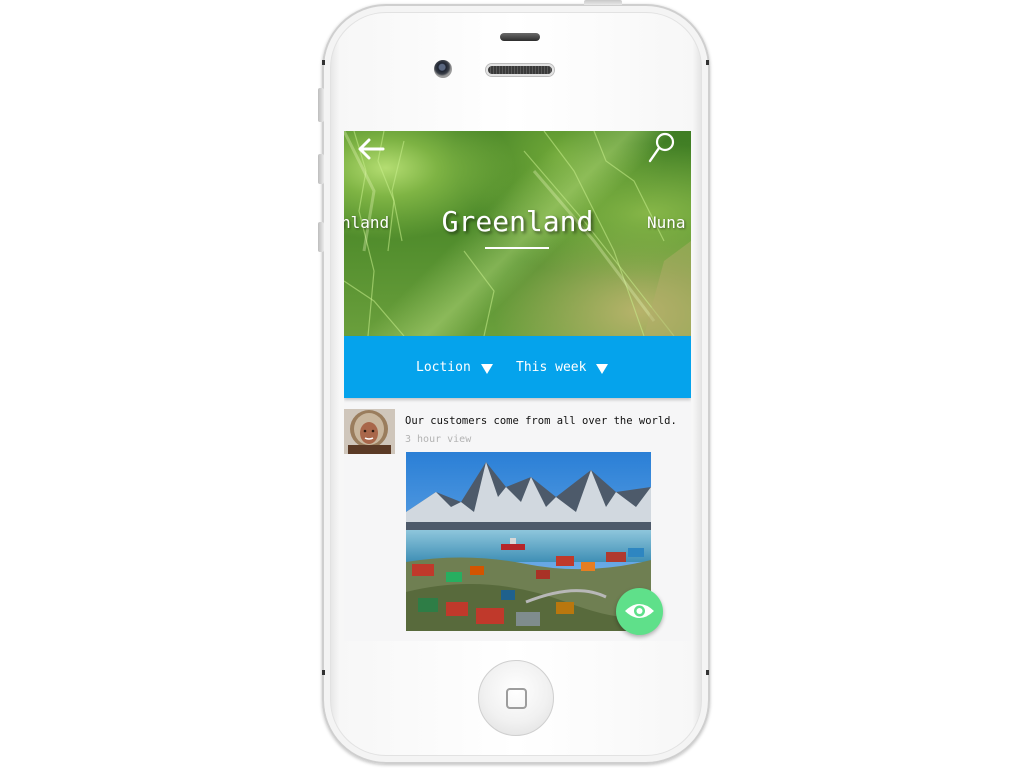 This screenshot has width=1024, height=768. Describe the element at coordinates (443, 69) in the screenshot. I see `front-camera` at that location.